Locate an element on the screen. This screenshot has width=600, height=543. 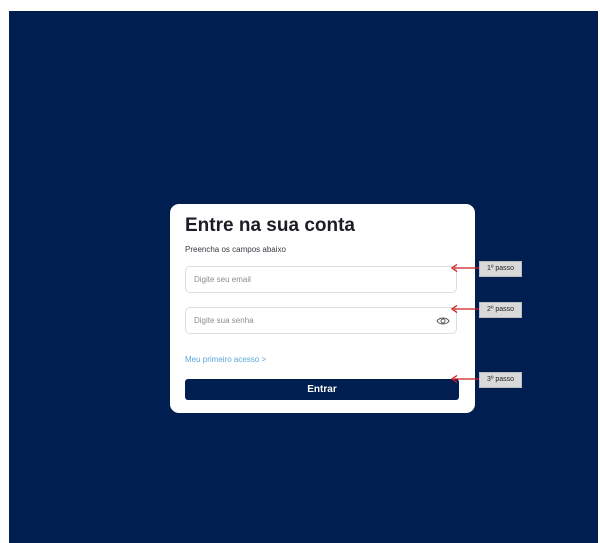
step-3-label: 3º passo is located at coordinates (500, 380).